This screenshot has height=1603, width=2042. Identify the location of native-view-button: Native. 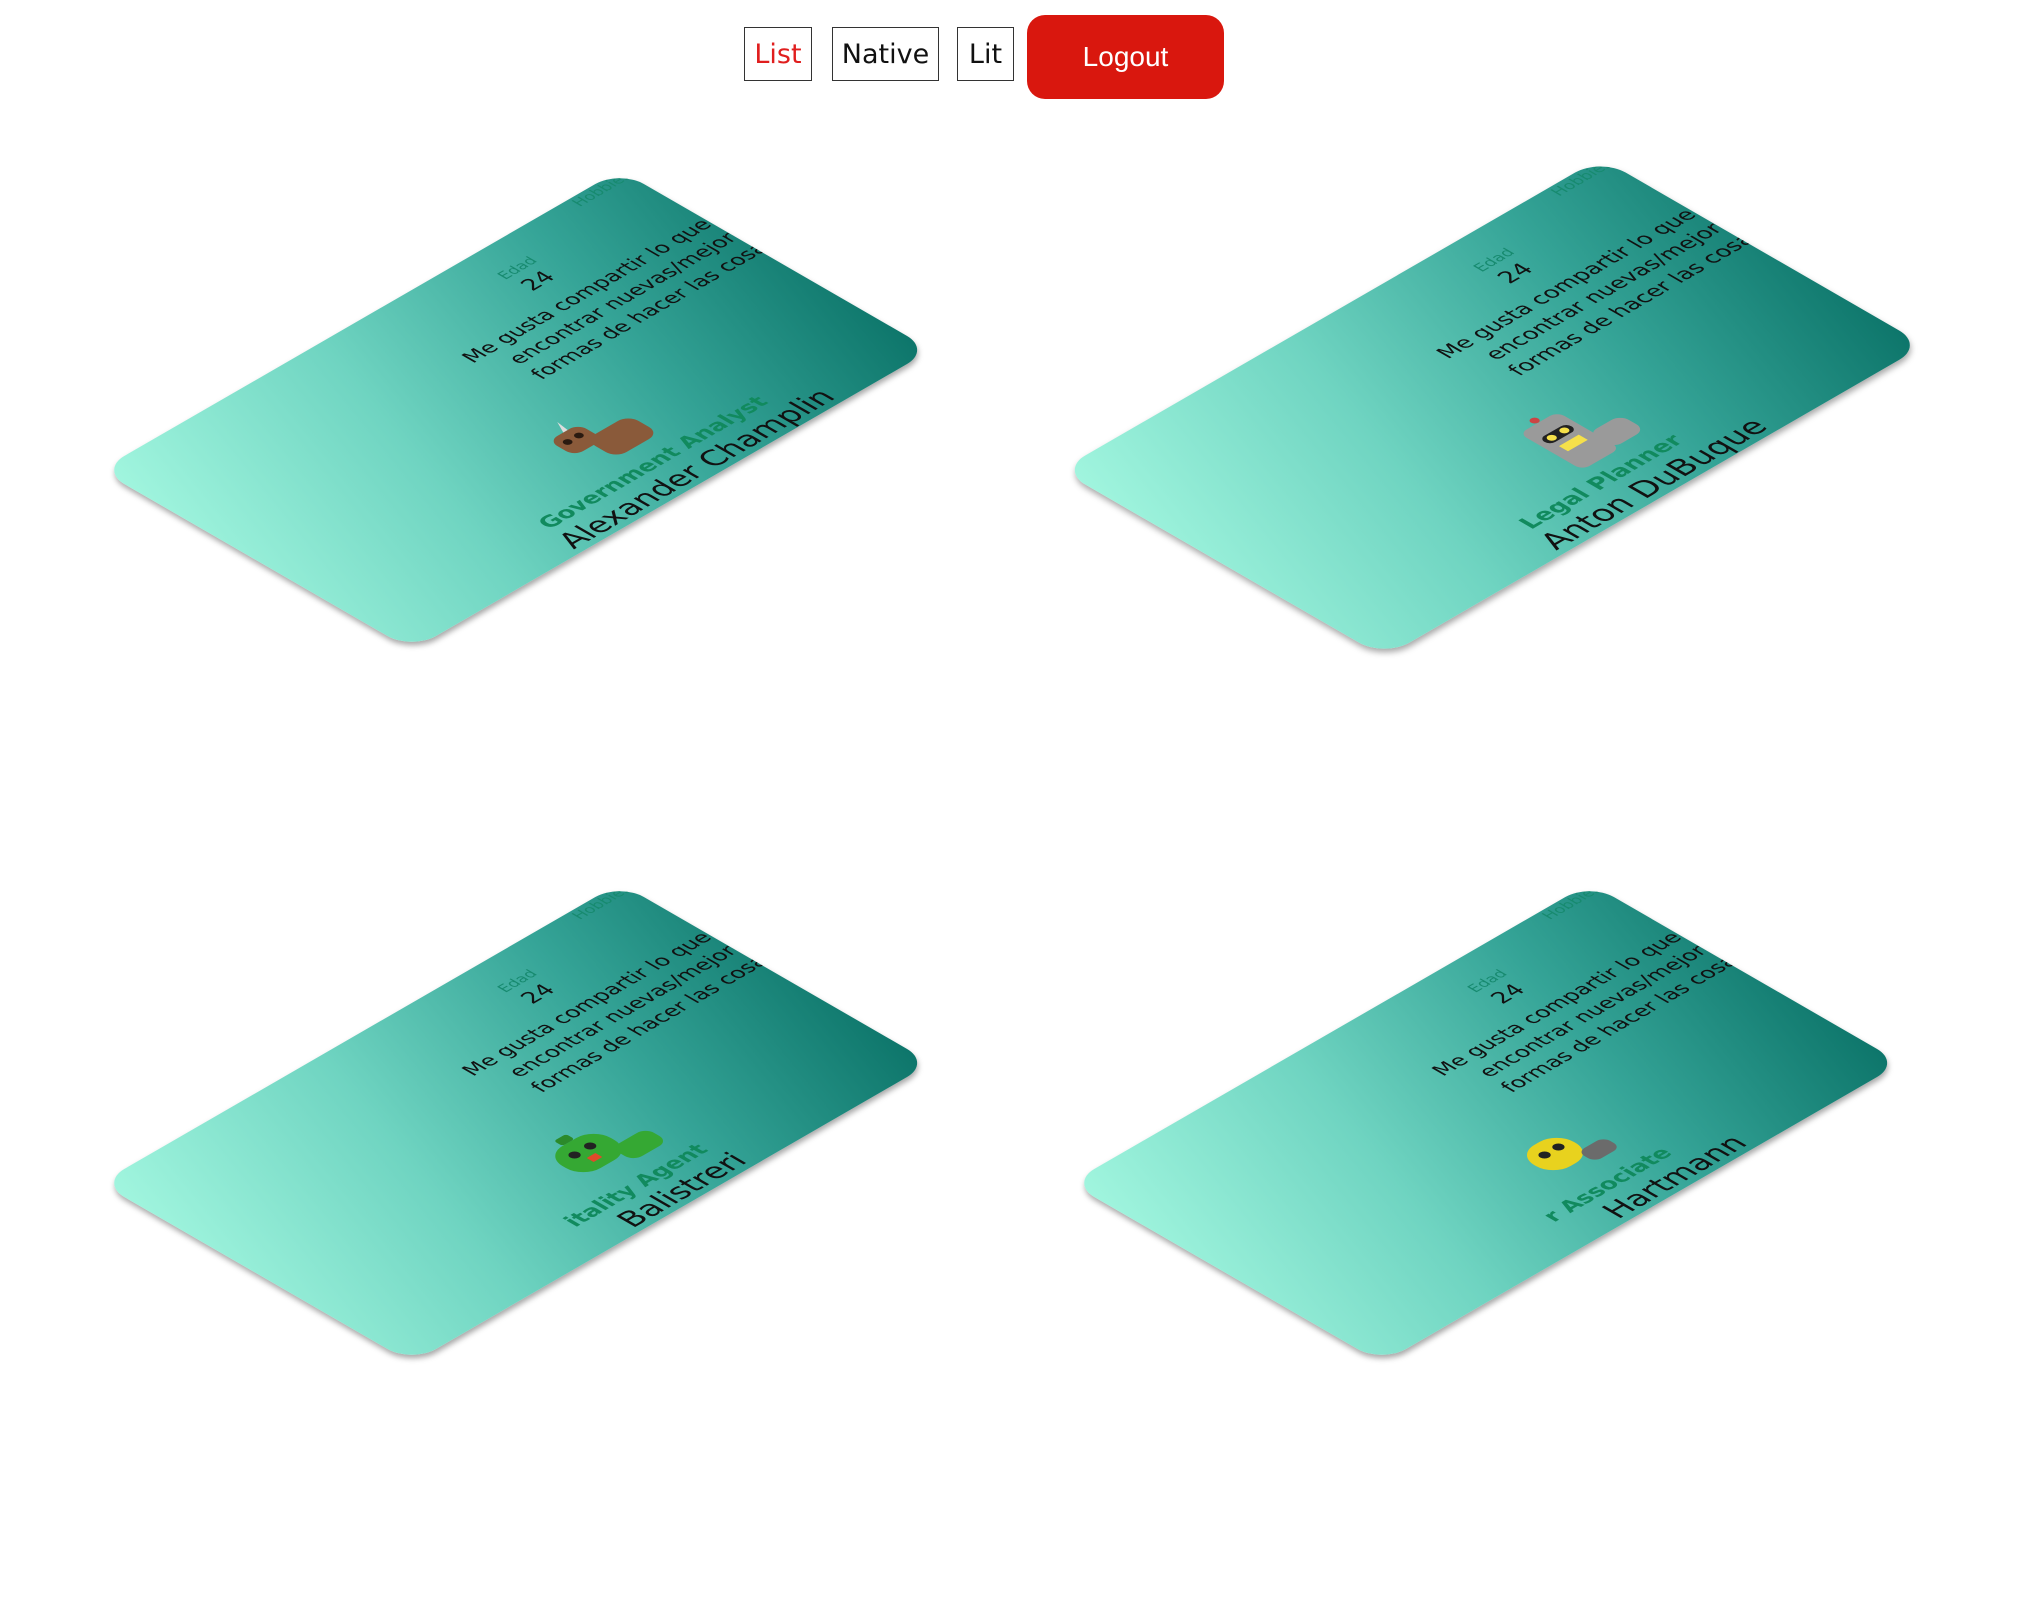
(885, 54).